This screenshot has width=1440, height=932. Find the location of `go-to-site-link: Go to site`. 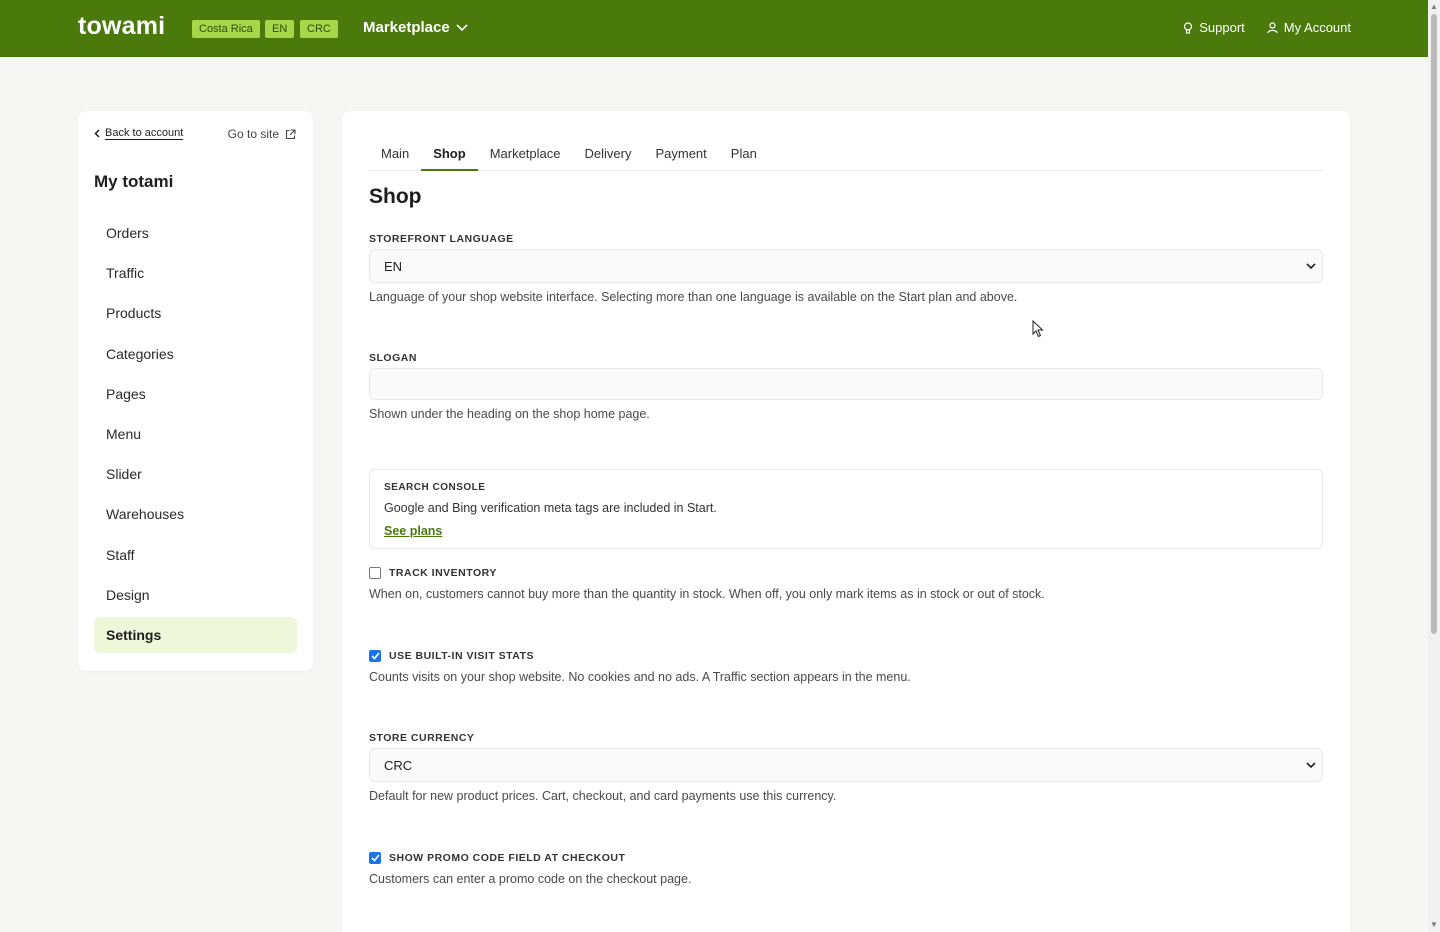

go-to-site-link: Go to site is located at coordinates (262, 134).